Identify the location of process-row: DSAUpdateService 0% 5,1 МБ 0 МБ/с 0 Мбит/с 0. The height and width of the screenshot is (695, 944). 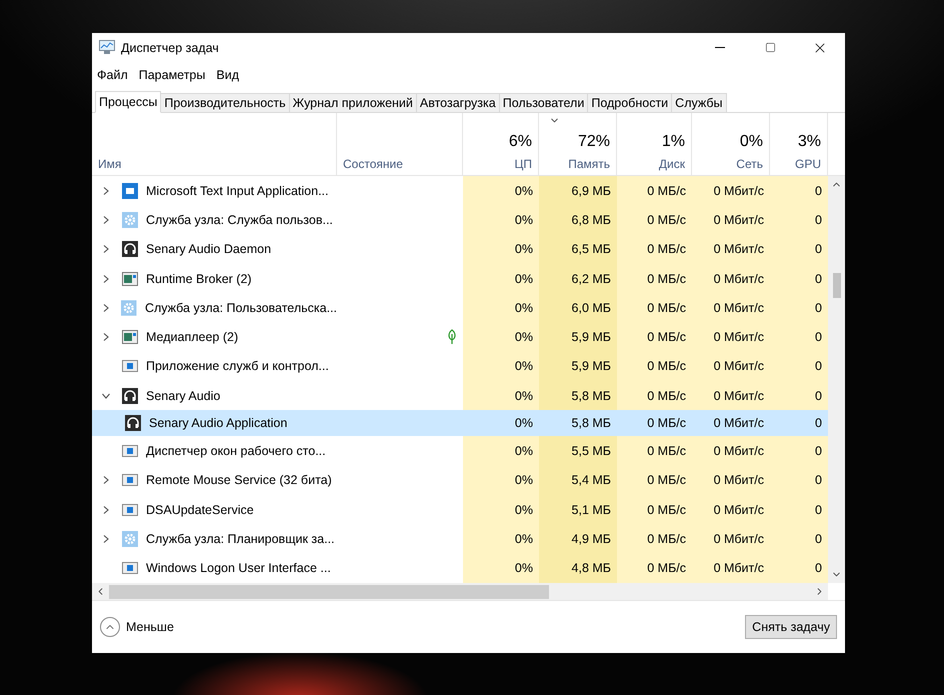
(460, 509).